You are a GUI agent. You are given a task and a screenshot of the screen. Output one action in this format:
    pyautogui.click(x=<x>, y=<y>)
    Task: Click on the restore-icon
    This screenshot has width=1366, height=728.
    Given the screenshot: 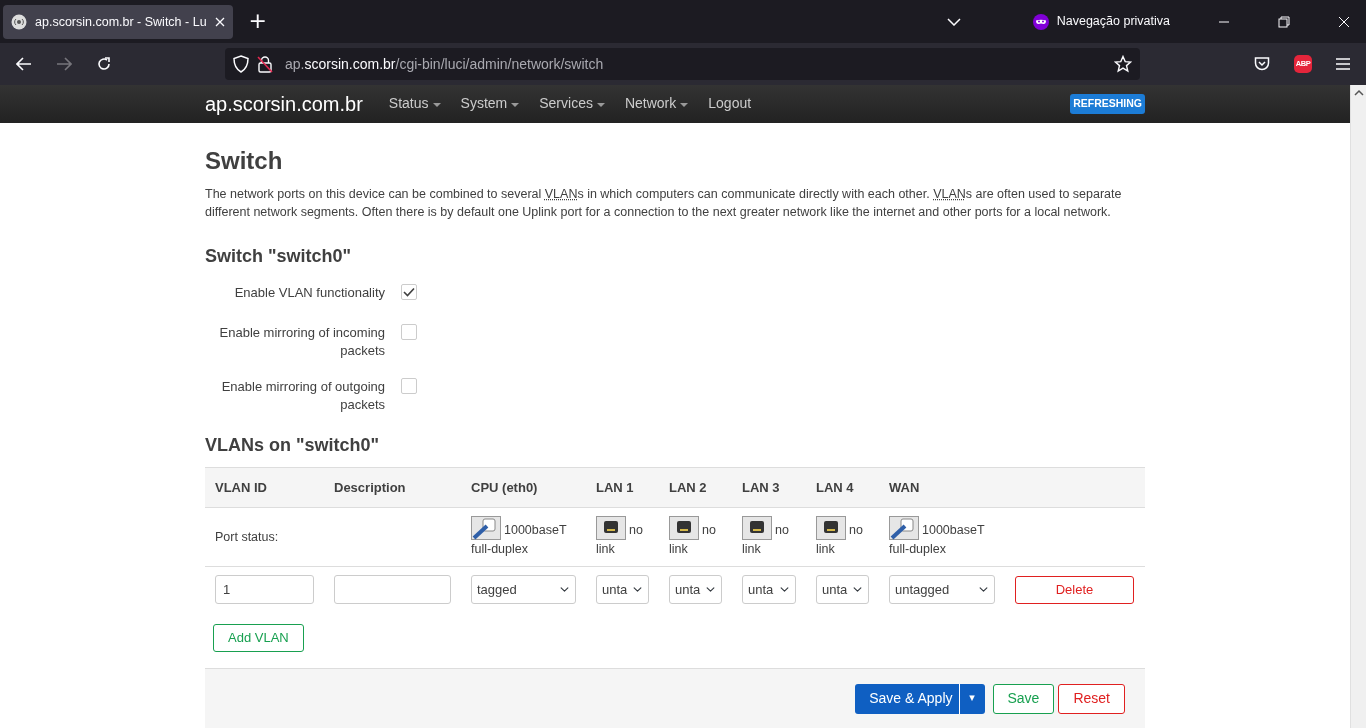 What is the action you would take?
    pyautogui.click(x=1284, y=21)
    